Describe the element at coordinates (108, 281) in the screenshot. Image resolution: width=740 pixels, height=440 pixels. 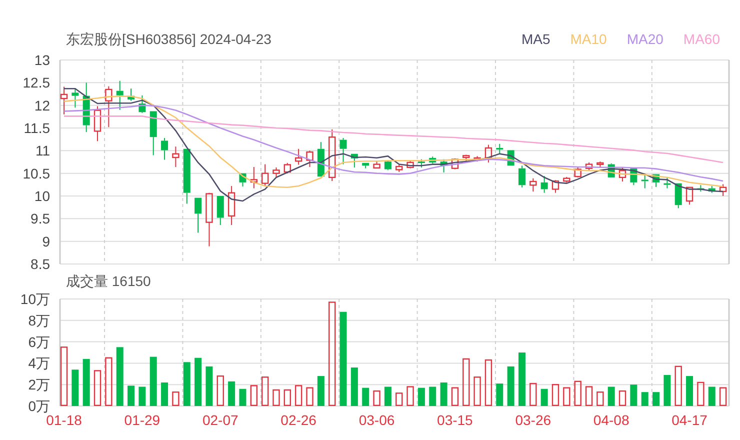
I see `volume-title: 成交量 16150` at that location.